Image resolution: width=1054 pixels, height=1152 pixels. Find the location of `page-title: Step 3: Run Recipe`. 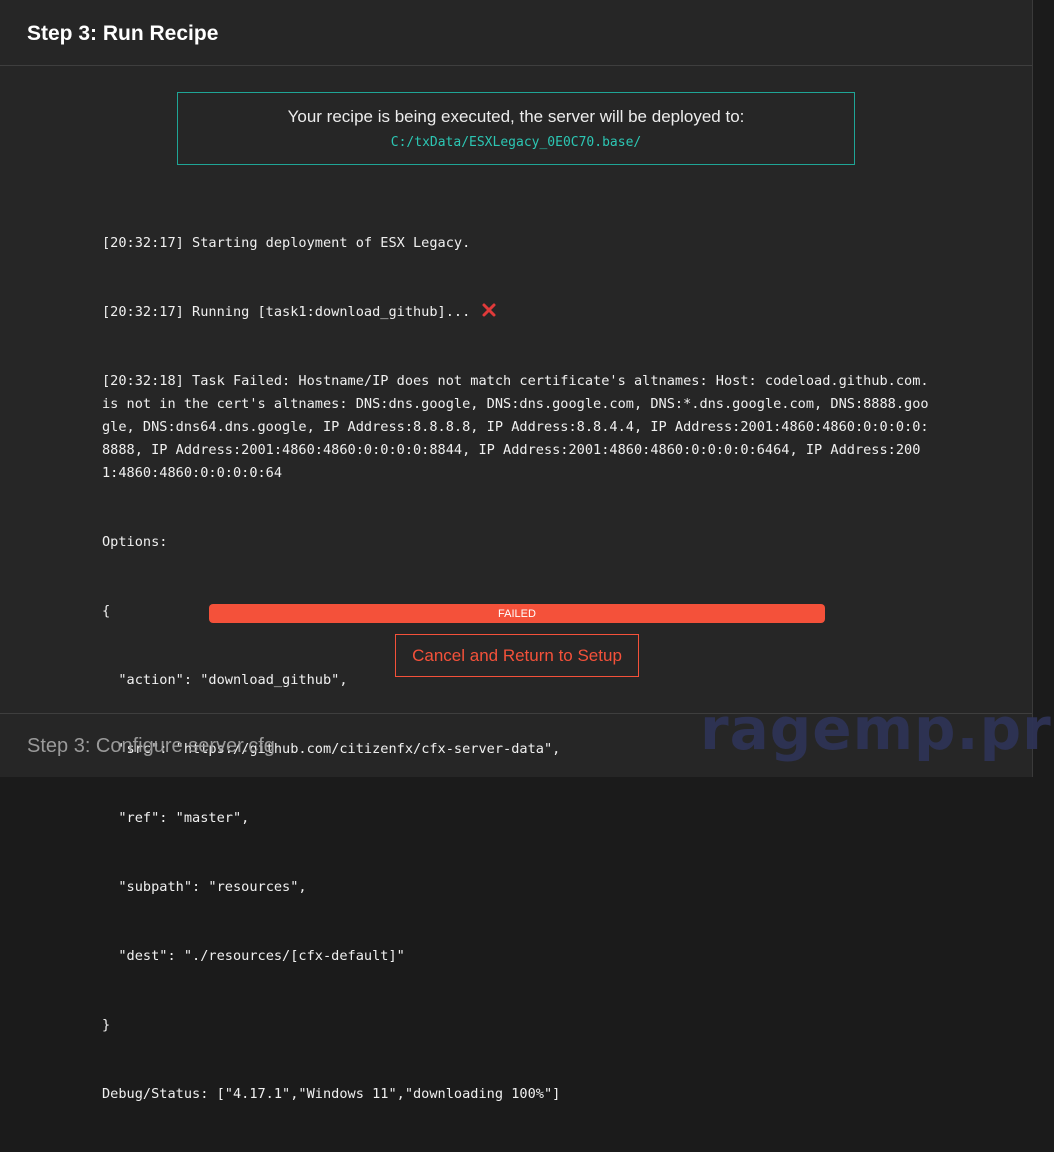

page-title: Step 3: Run Recipe is located at coordinates (123, 33).